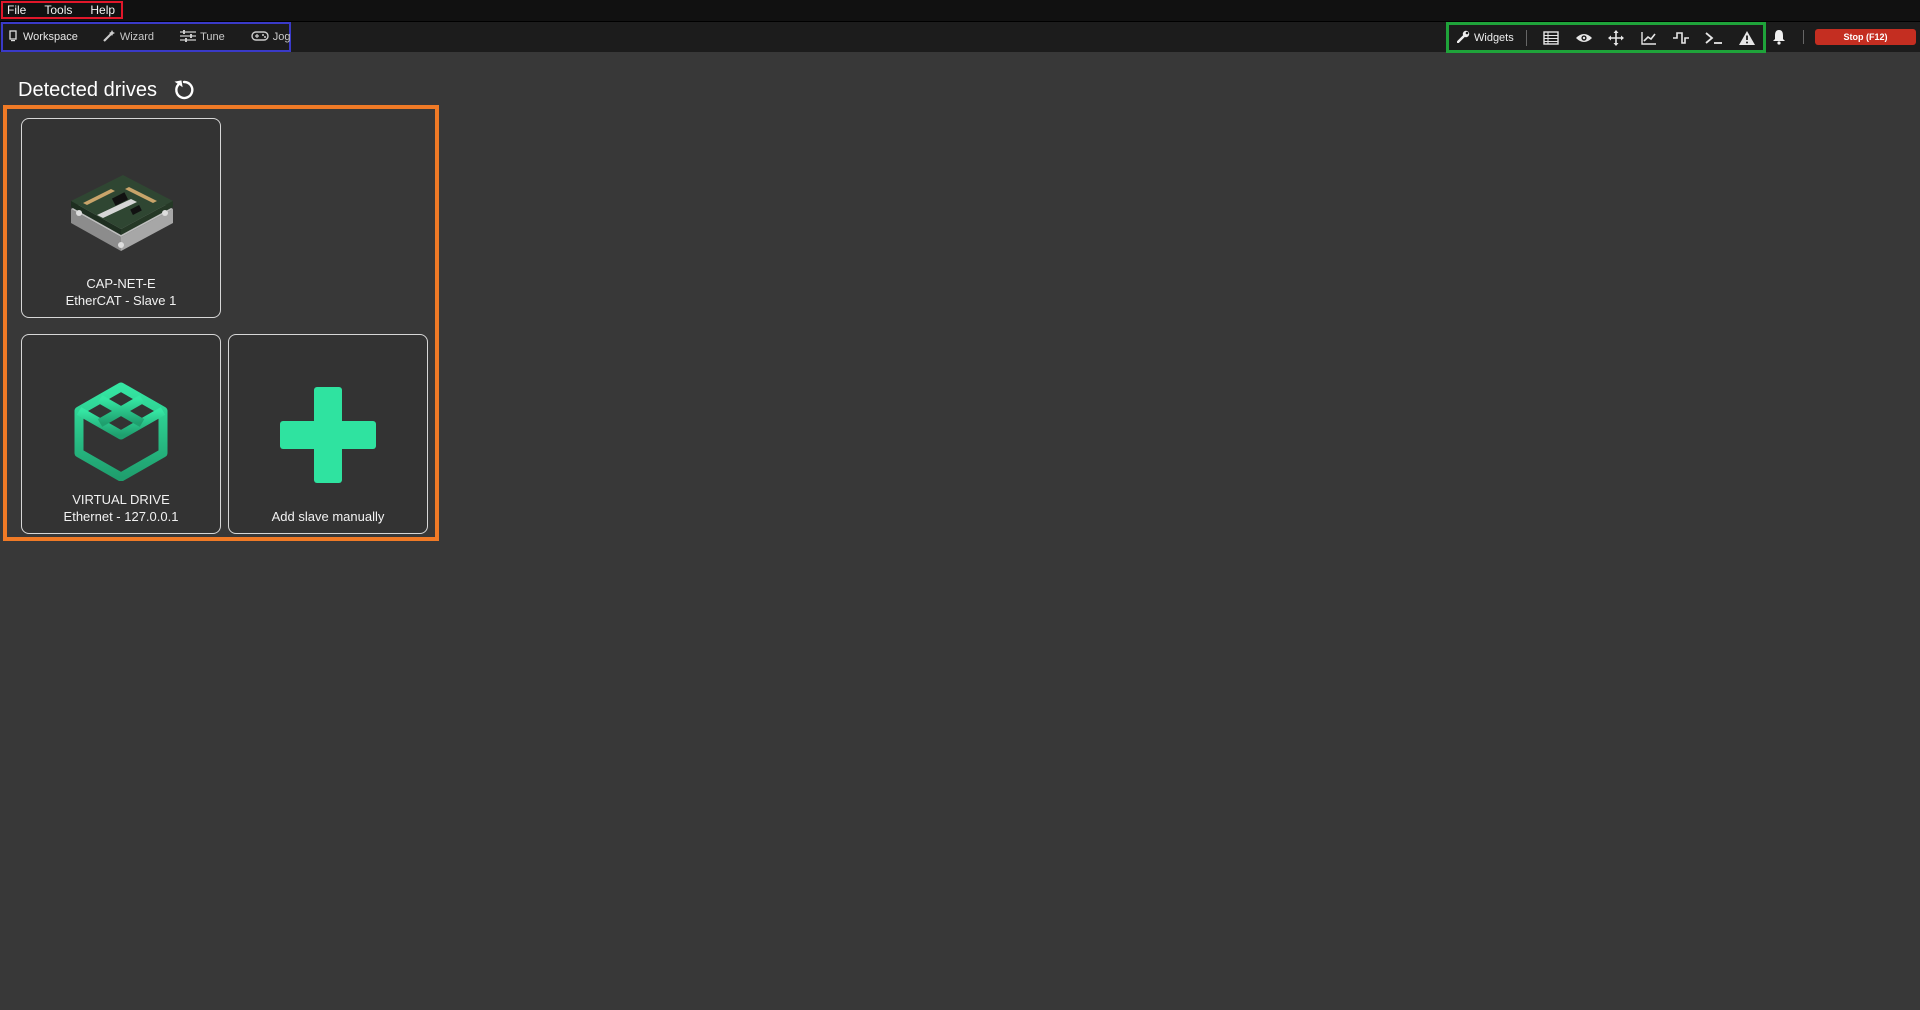 The height and width of the screenshot is (1010, 1920). Describe the element at coordinates (121, 292) in the screenshot. I see `drive-card-label: CAP-NET-E EtherCAT - Slave 1` at that location.